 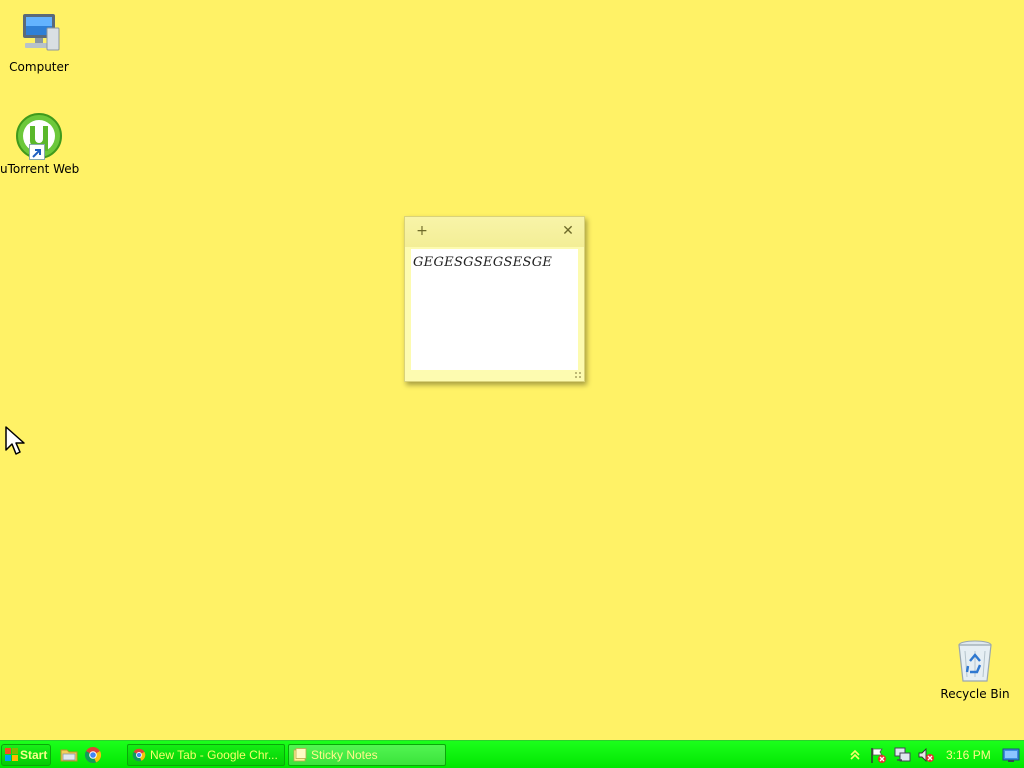 What do you see at coordinates (578, 375) in the screenshot?
I see `resize-grip-icon` at bounding box center [578, 375].